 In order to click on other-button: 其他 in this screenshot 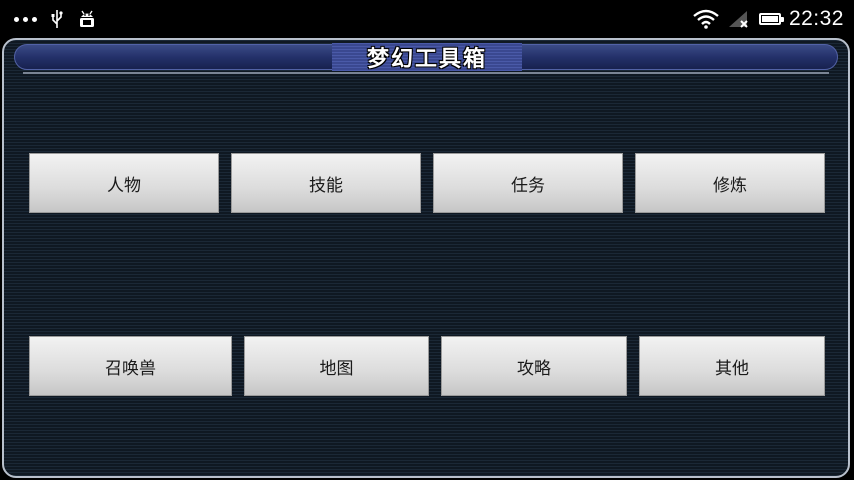, I will do `click(732, 366)`.